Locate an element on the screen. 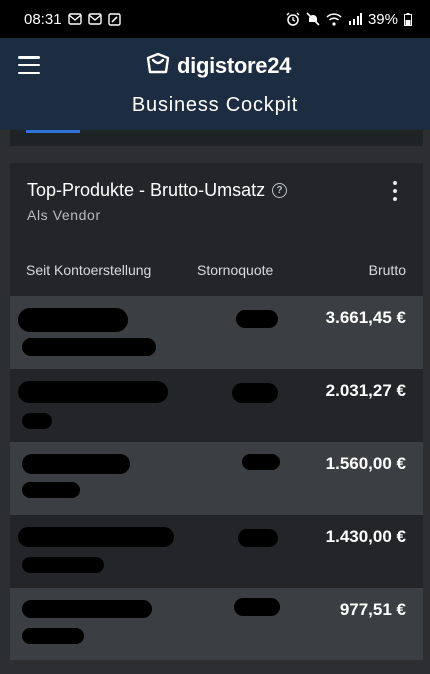  table-row: 977,51 € is located at coordinates (216, 624).